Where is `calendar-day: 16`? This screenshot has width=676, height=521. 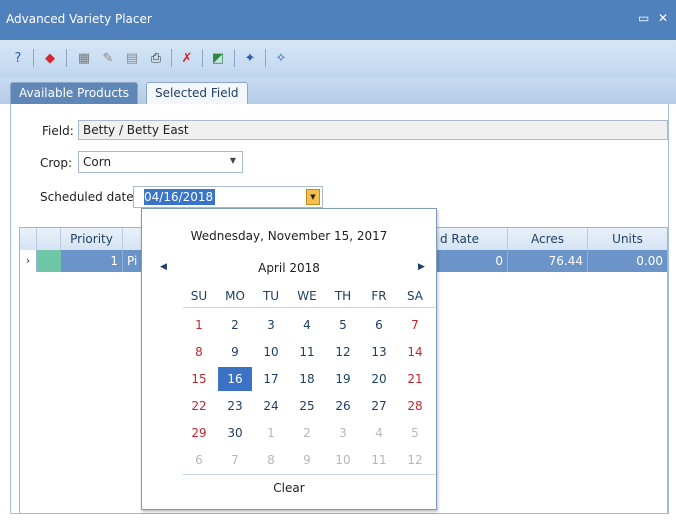
calendar-day: 16 is located at coordinates (235, 379).